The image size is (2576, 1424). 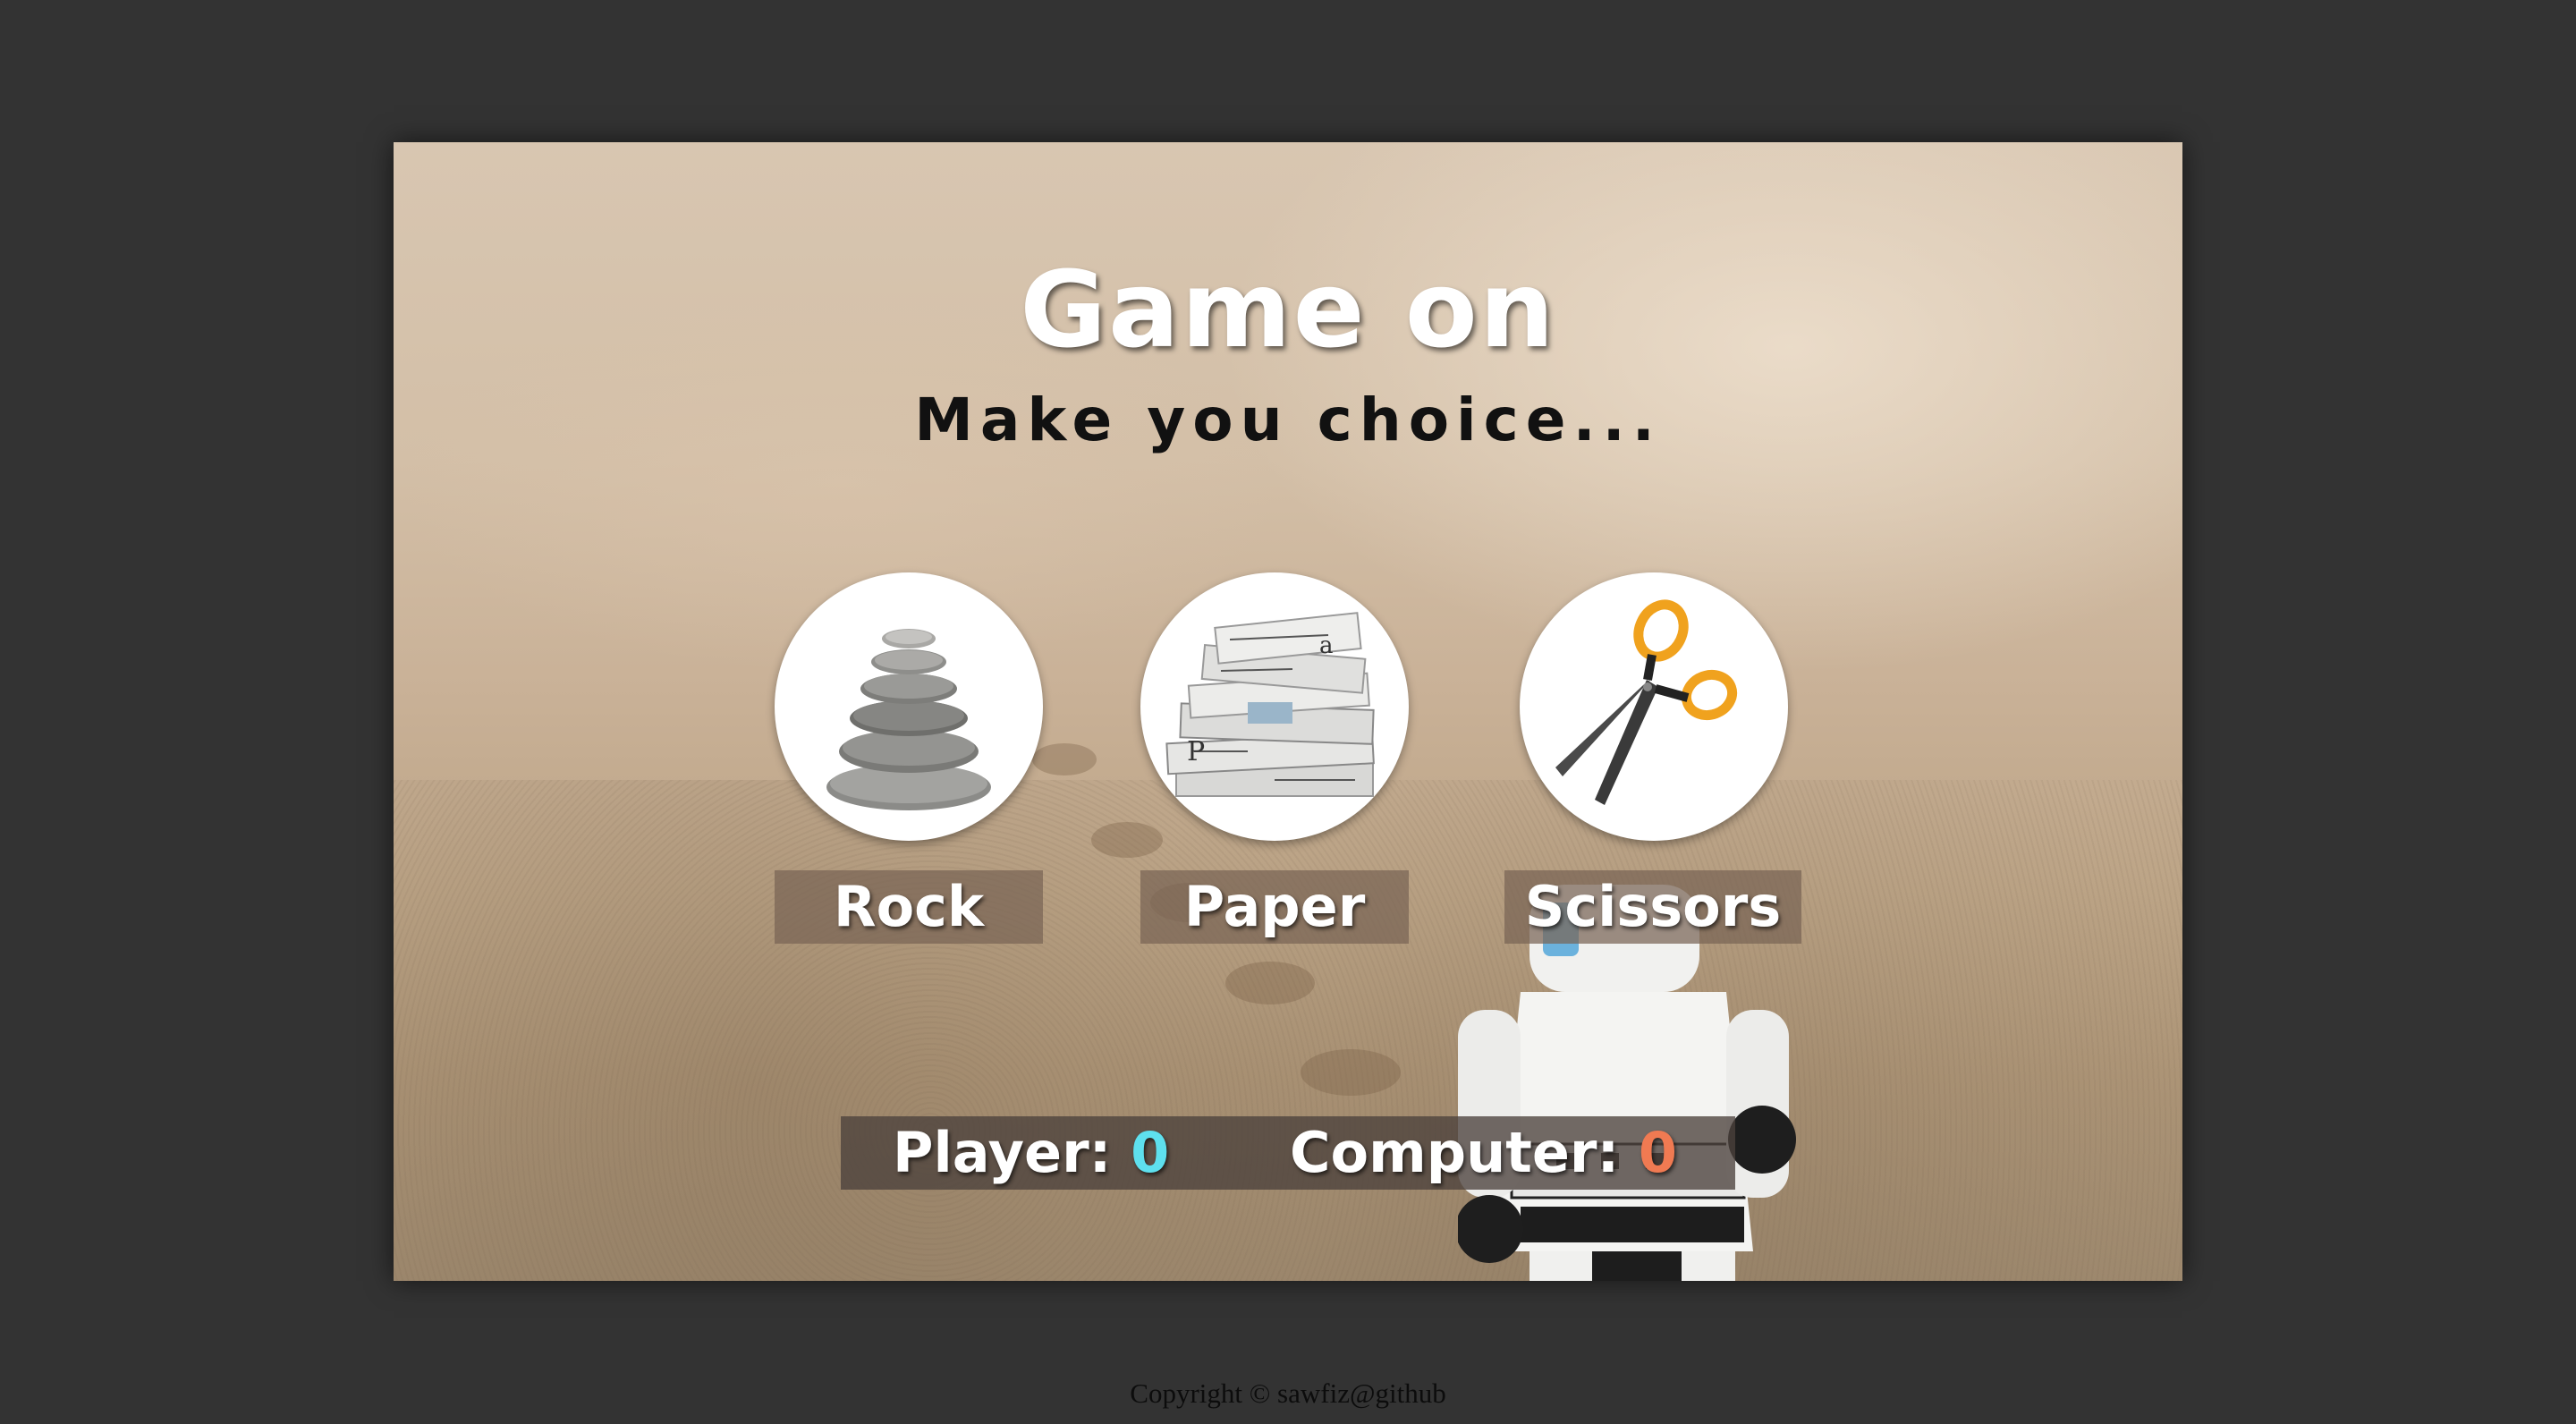 What do you see at coordinates (908, 719) in the screenshot?
I see `rock-stack-icon` at bounding box center [908, 719].